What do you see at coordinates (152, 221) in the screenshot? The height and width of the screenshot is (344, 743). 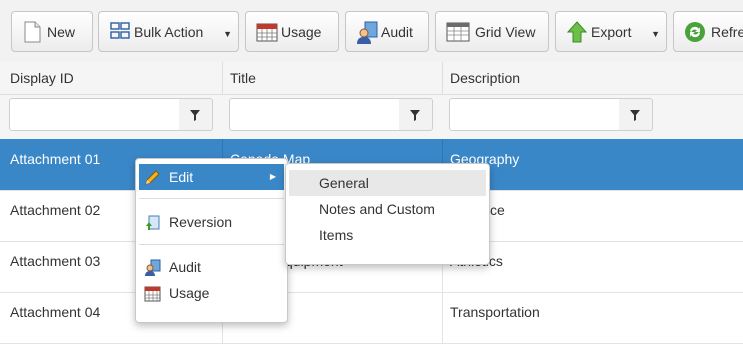 I see `reversion-icon` at bounding box center [152, 221].